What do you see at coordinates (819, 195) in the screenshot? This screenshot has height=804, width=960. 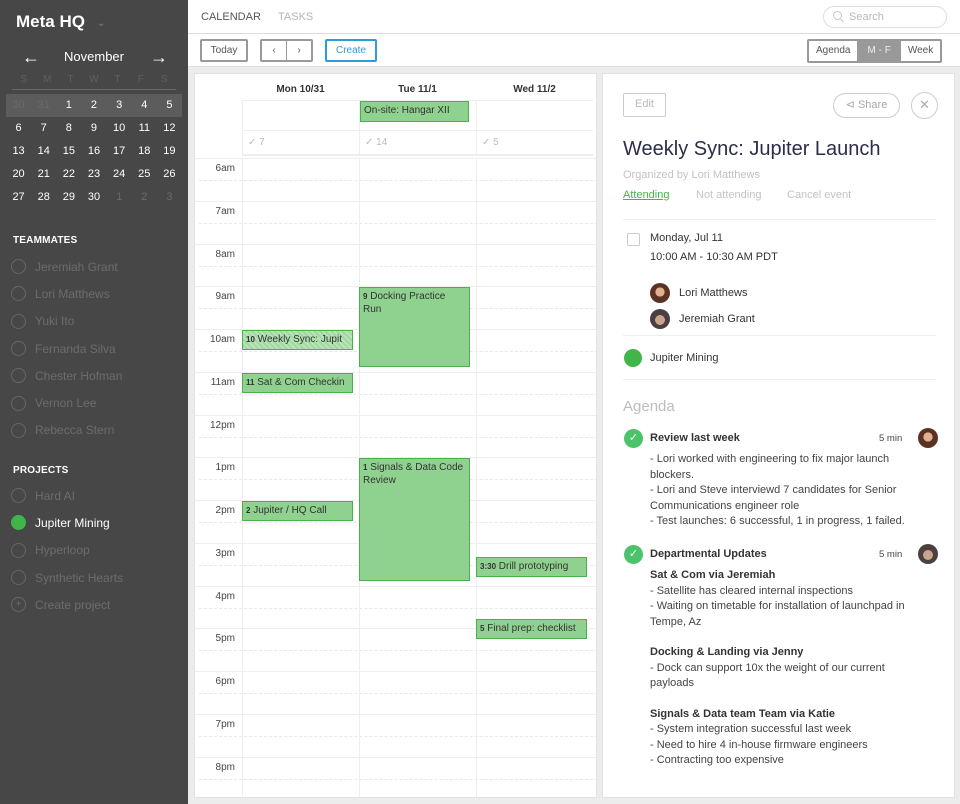 I see `cancel-event-link: Cancel event` at bounding box center [819, 195].